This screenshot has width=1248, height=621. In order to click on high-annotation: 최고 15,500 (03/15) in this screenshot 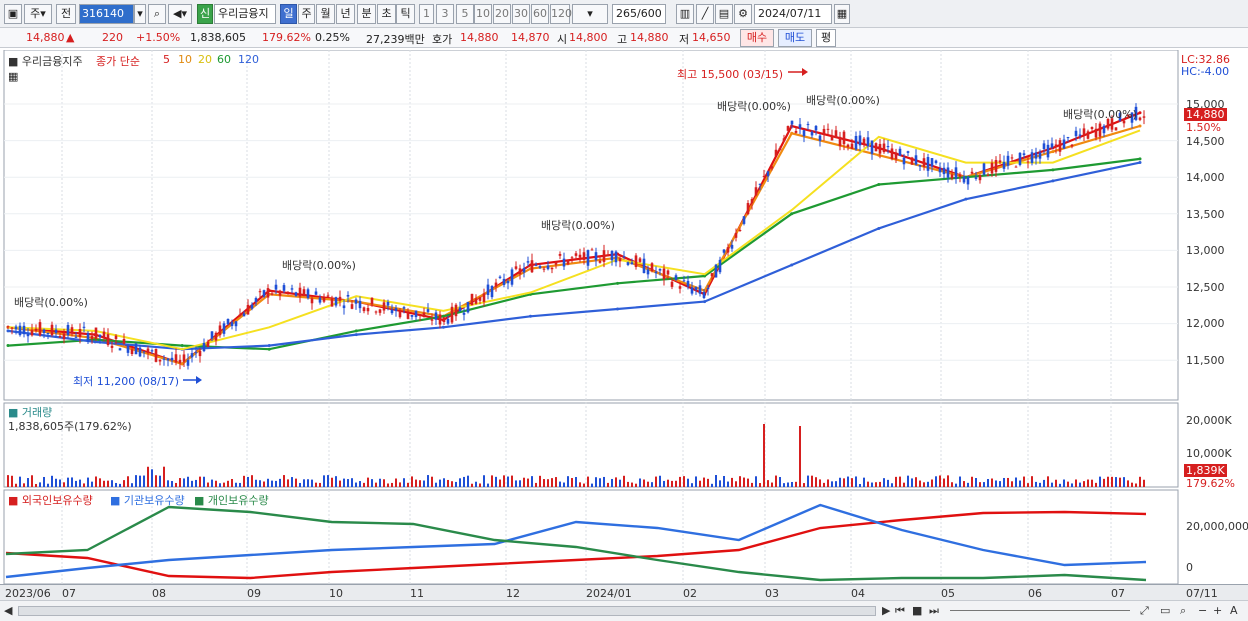, I will do `click(730, 74)`.